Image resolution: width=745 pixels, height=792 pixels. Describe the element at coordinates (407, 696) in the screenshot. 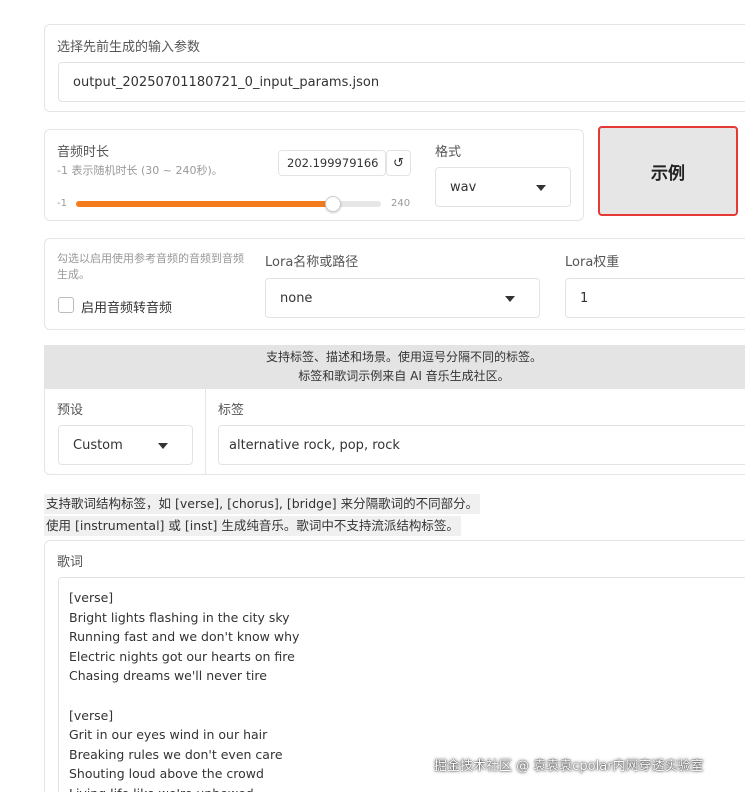

I see `lyrics-line` at that location.